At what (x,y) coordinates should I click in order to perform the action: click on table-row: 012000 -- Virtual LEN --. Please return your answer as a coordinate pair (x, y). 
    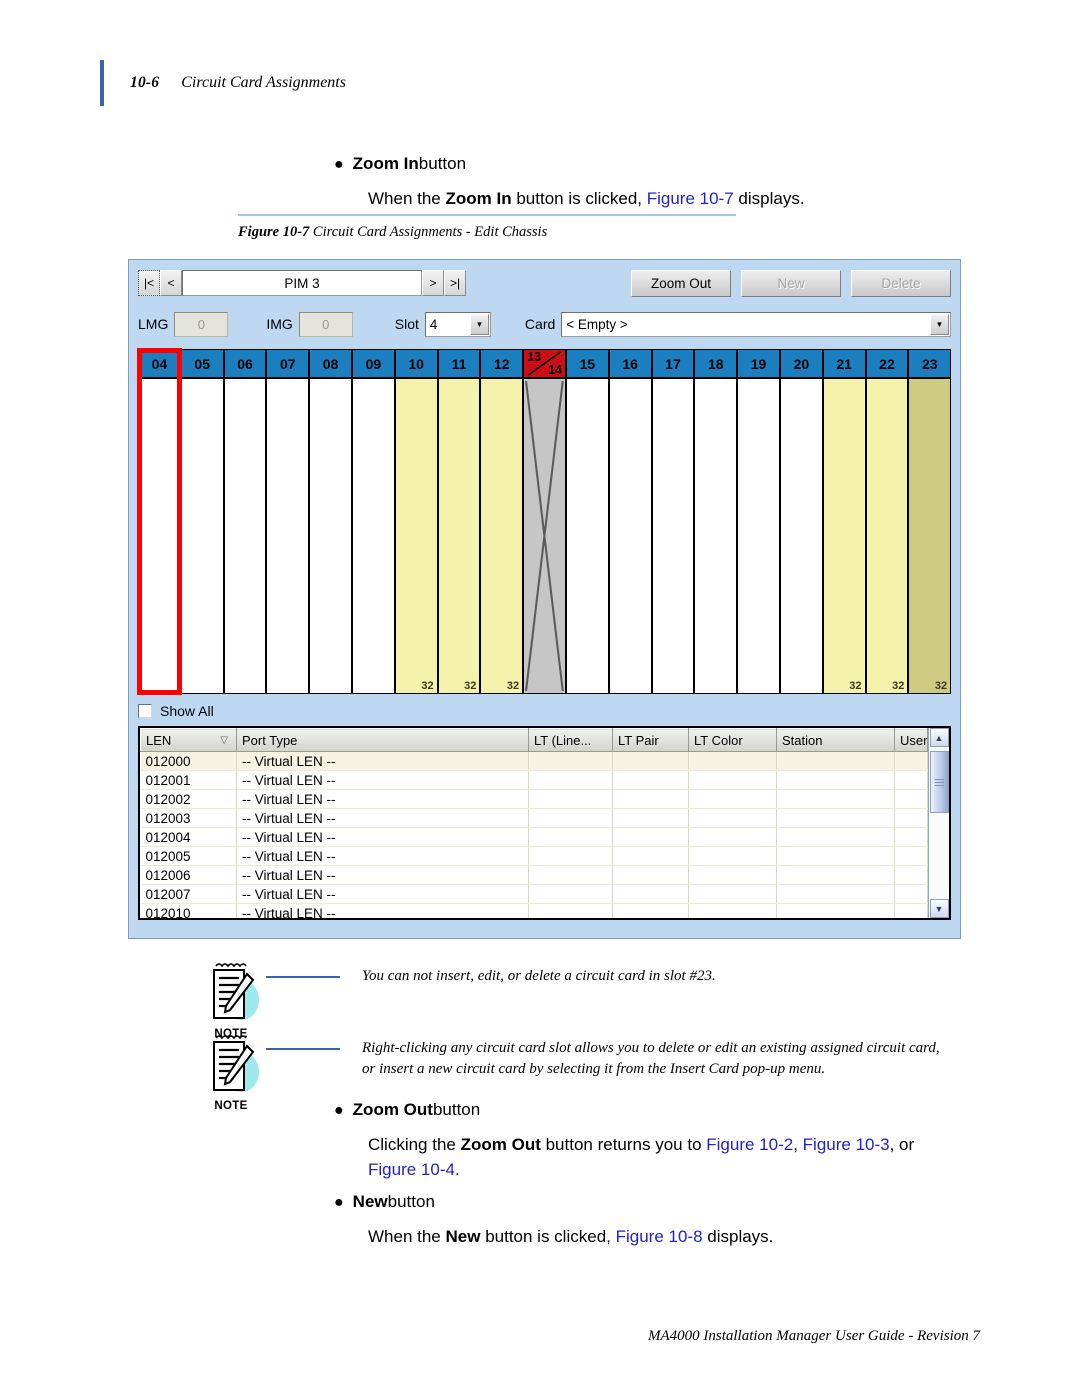
    Looking at the image, I should click on (534, 761).